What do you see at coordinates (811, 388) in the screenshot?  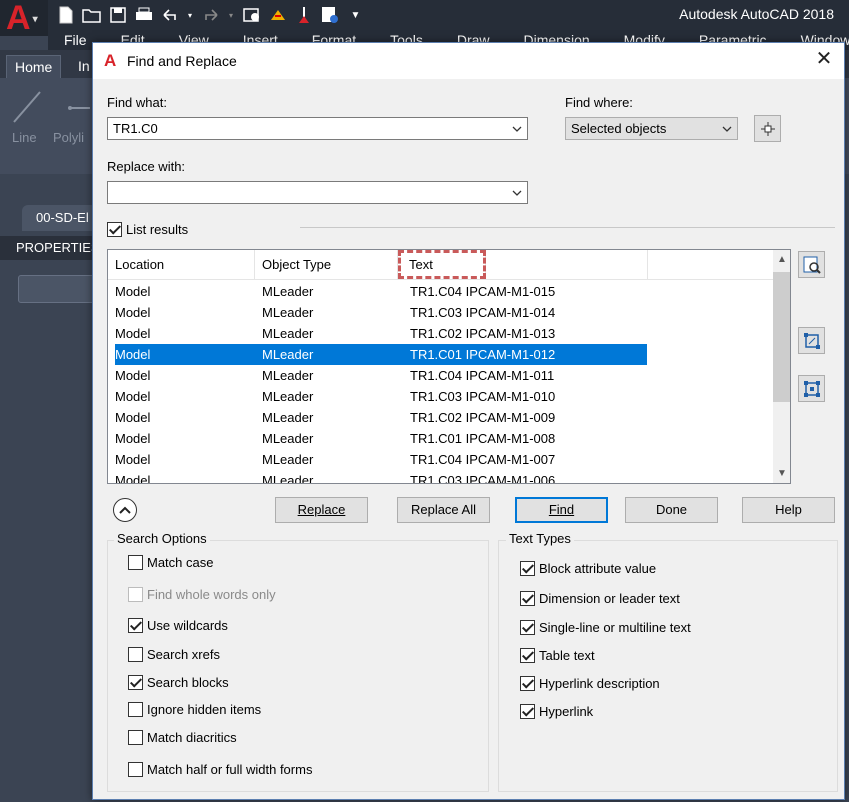 I see `create-selection-set-all-button` at bounding box center [811, 388].